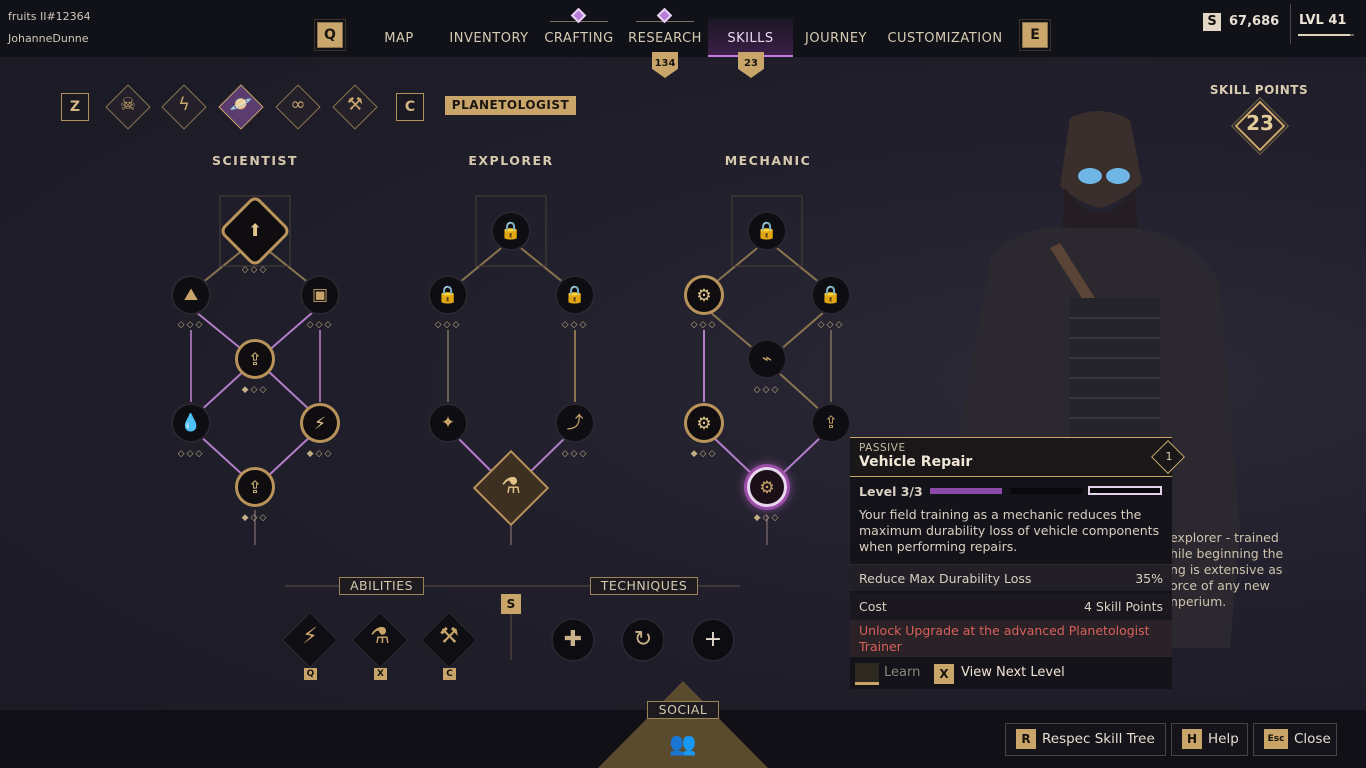 This screenshot has height=768, width=1366. Describe the element at coordinates (831, 423) in the screenshot. I see `mechanic-node-upgrade: ⇪` at that location.